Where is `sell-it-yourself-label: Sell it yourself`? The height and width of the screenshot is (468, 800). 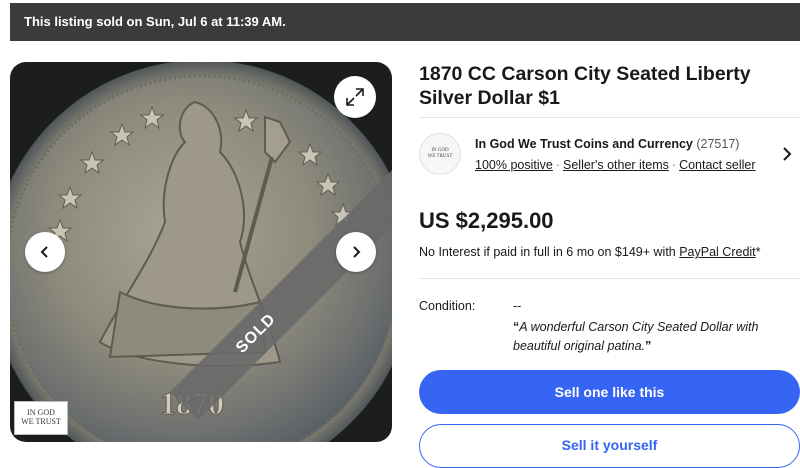
sell-it-yourself-label: Sell it yourself is located at coordinates (609, 445).